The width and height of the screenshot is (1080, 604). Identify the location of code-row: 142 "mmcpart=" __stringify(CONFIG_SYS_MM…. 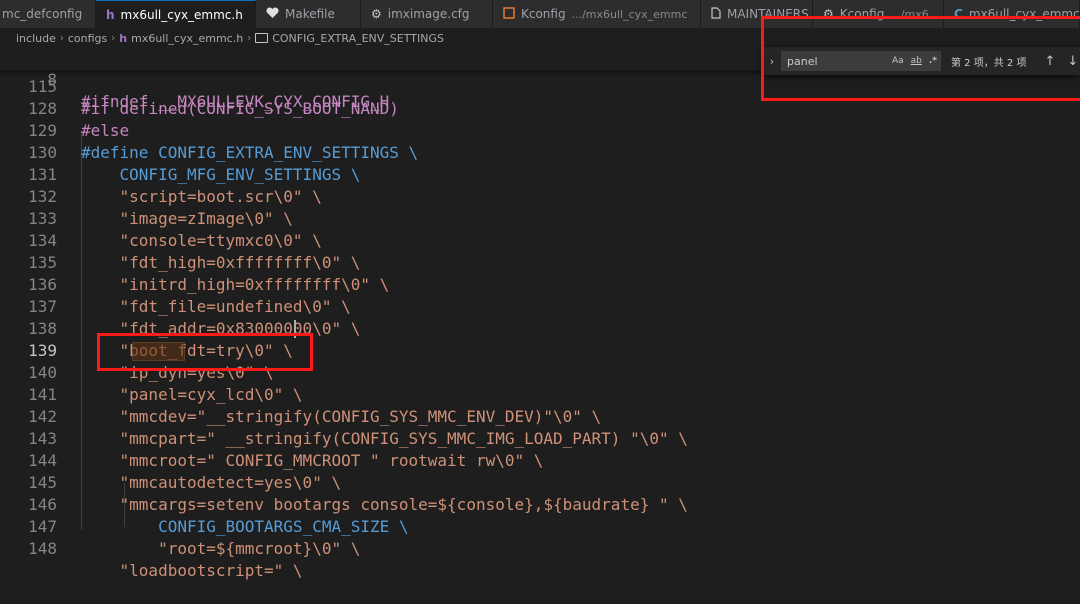
(540, 416).